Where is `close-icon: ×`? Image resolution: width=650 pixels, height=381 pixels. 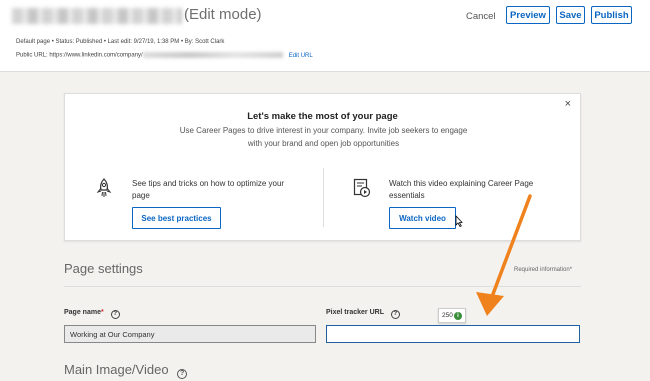 close-icon: × is located at coordinates (568, 104).